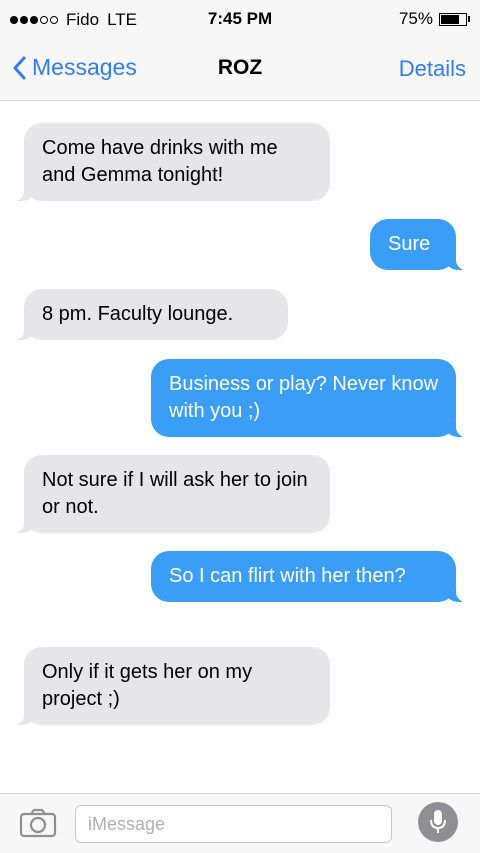 The width and height of the screenshot is (480, 853). Describe the element at coordinates (287, 576) in the screenshot. I see `message-text: So I can flirt with her then?` at that location.